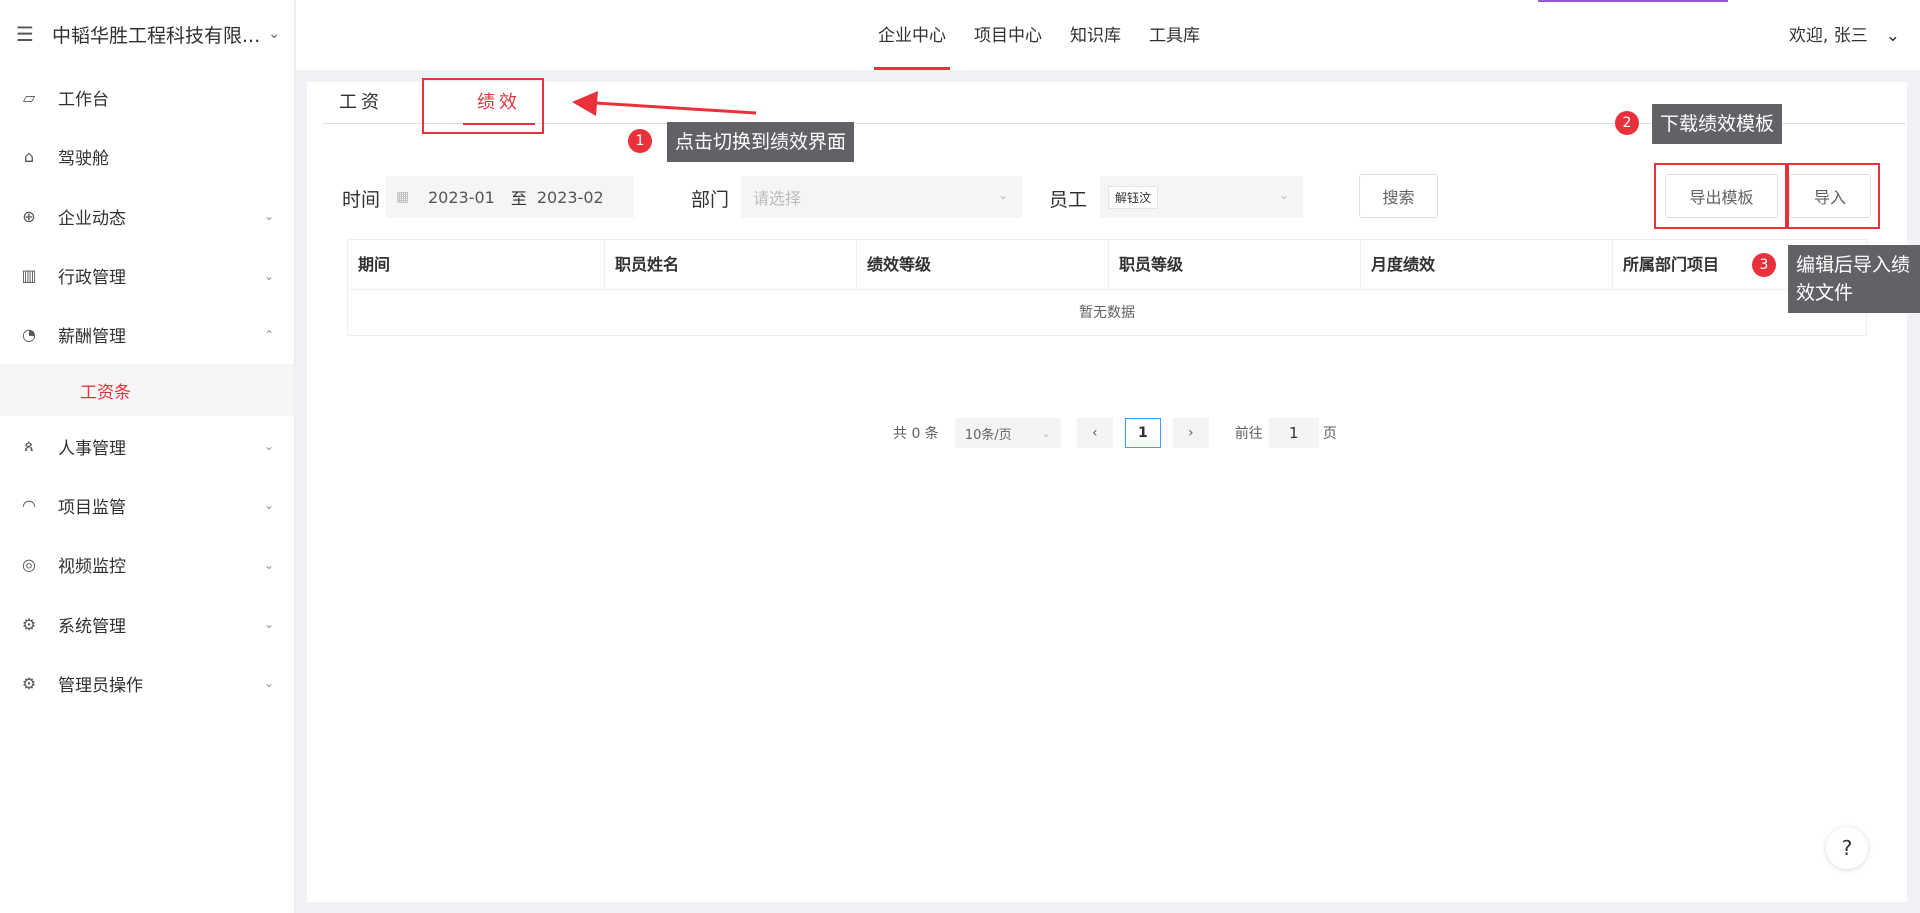 Image resolution: width=1920 pixels, height=913 pixels. What do you see at coordinates (761, 142) in the screenshot?
I see `annotation-callout-1: 点击切换到绩效界面` at bounding box center [761, 142].